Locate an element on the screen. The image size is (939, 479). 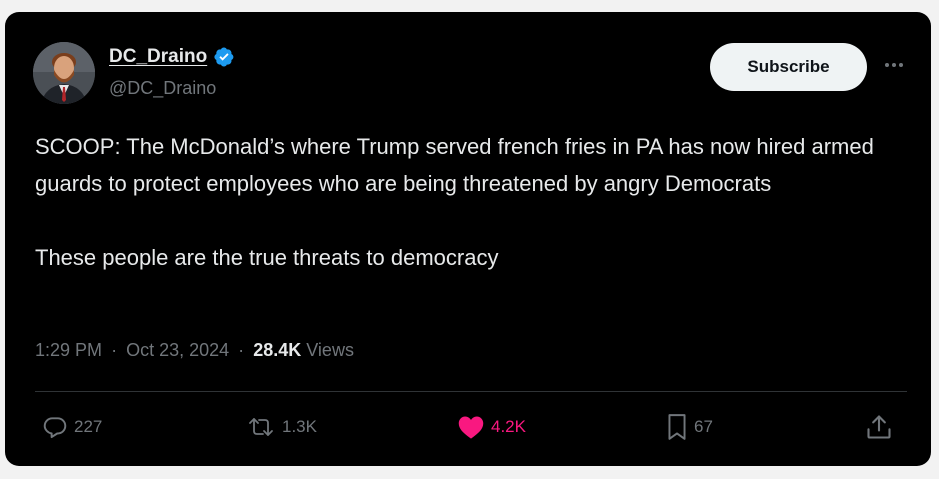
reply-icon is located at coordinates (55, 427).